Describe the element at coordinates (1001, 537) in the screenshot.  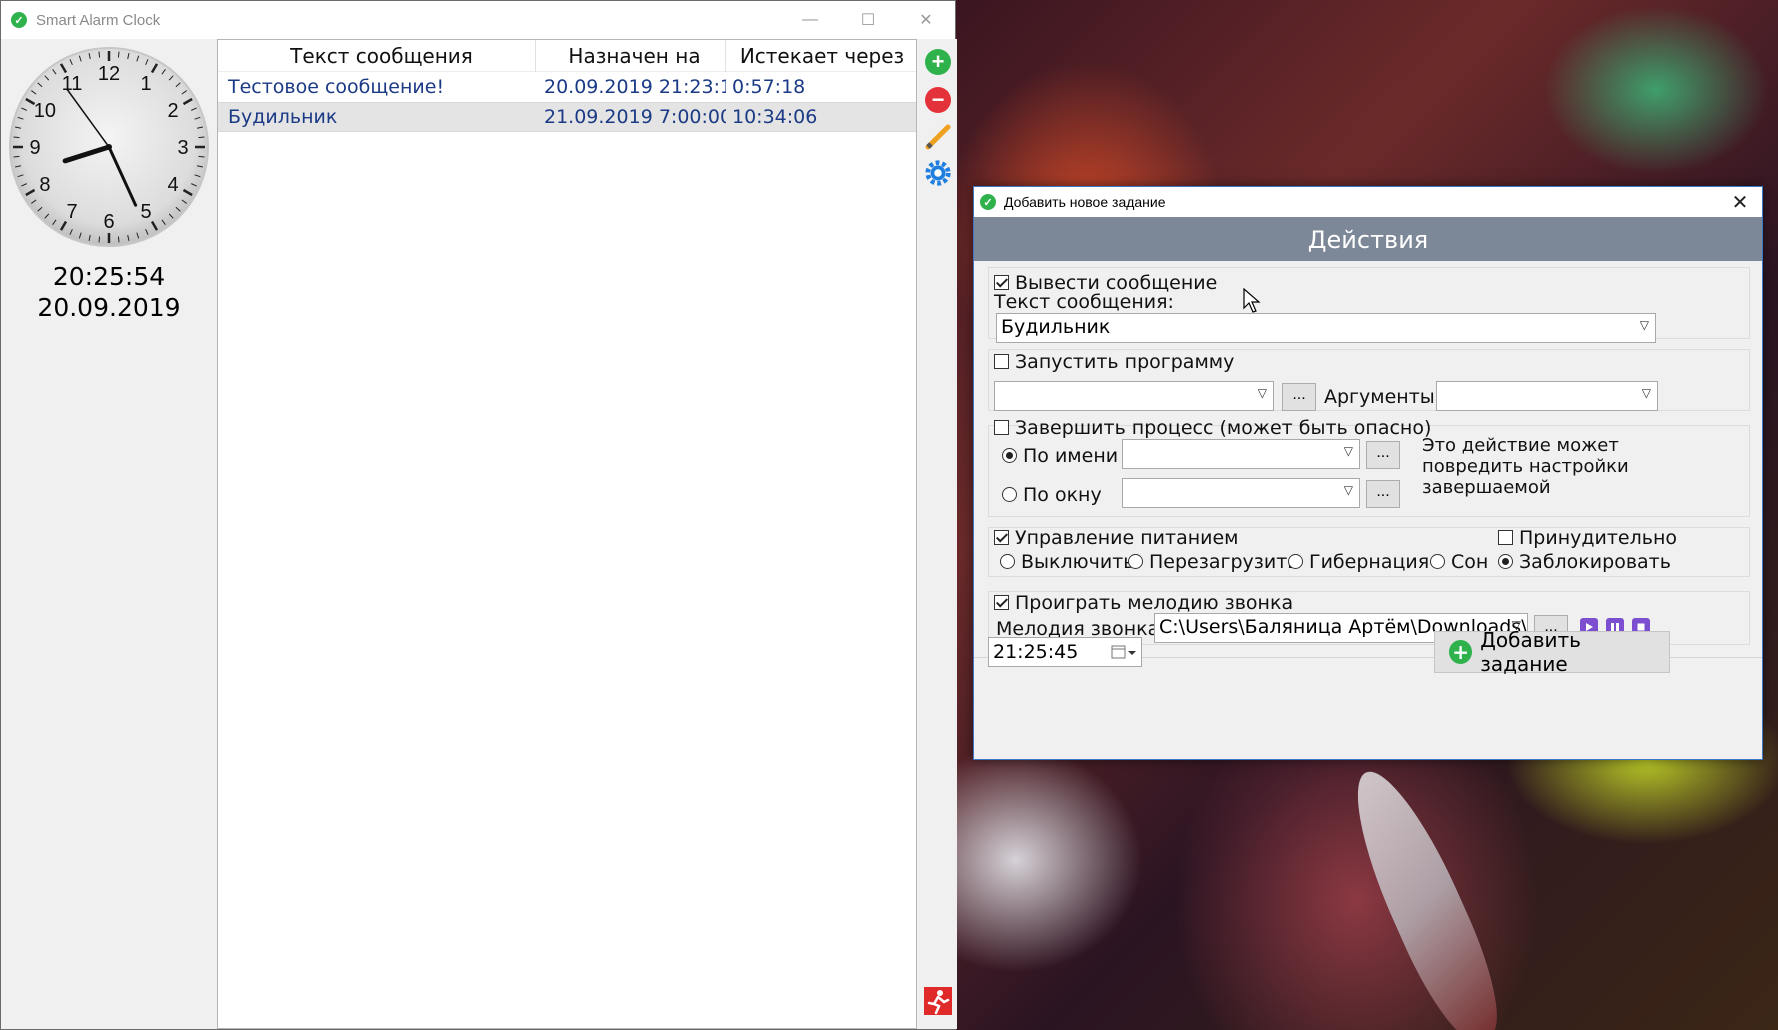
I see `power-check` at that location.